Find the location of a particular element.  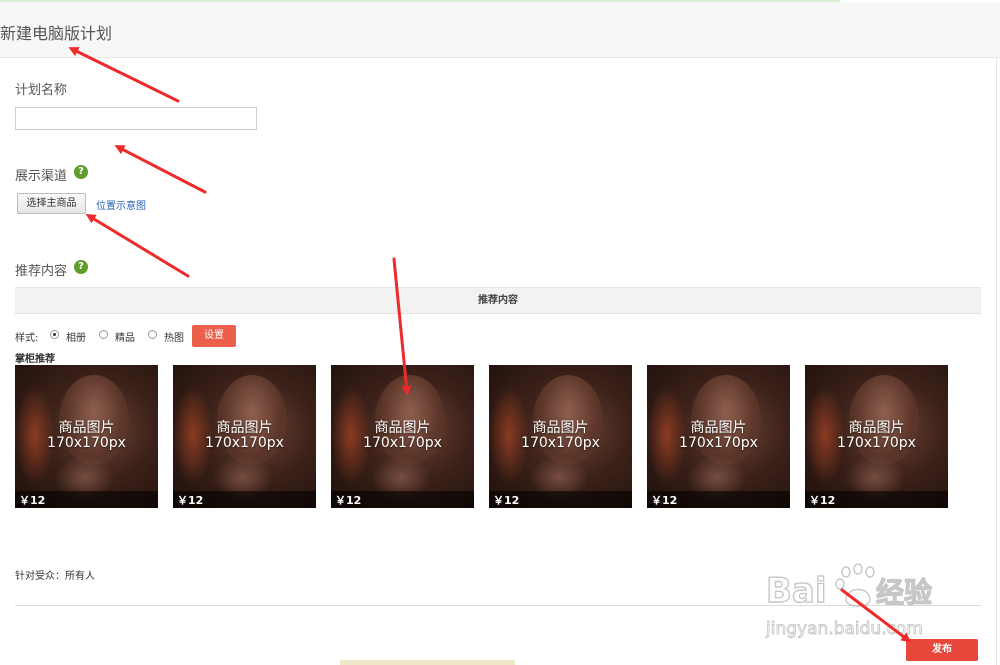

arrow-to-products is located at coordinates (402, 326).